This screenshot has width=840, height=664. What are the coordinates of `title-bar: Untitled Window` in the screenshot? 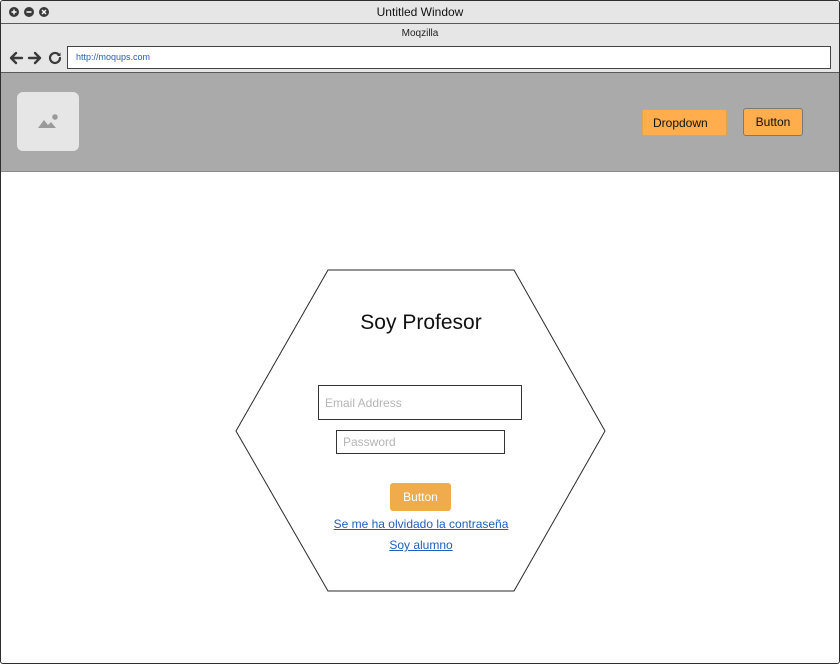 It's located at (420, 12).